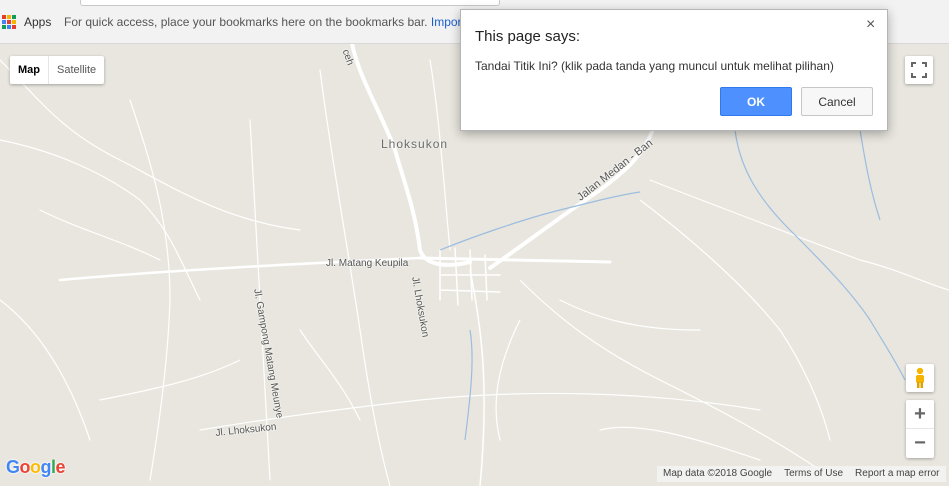 This screenshot has width=949, height=486. Describe the element at coordinates (920, 414) in the screenshot. I see `zoom-in-button: +` at that location.